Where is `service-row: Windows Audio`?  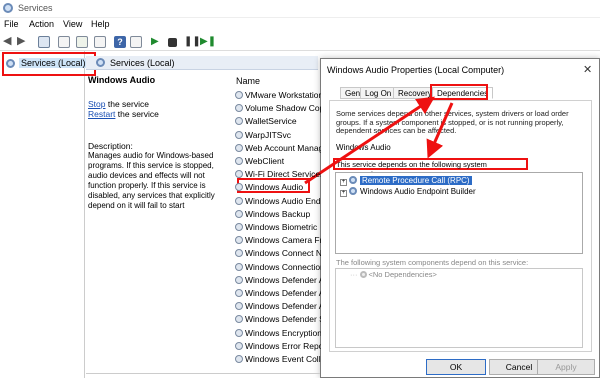
service-row: Windows Audio is located at coordinates (278, 187).